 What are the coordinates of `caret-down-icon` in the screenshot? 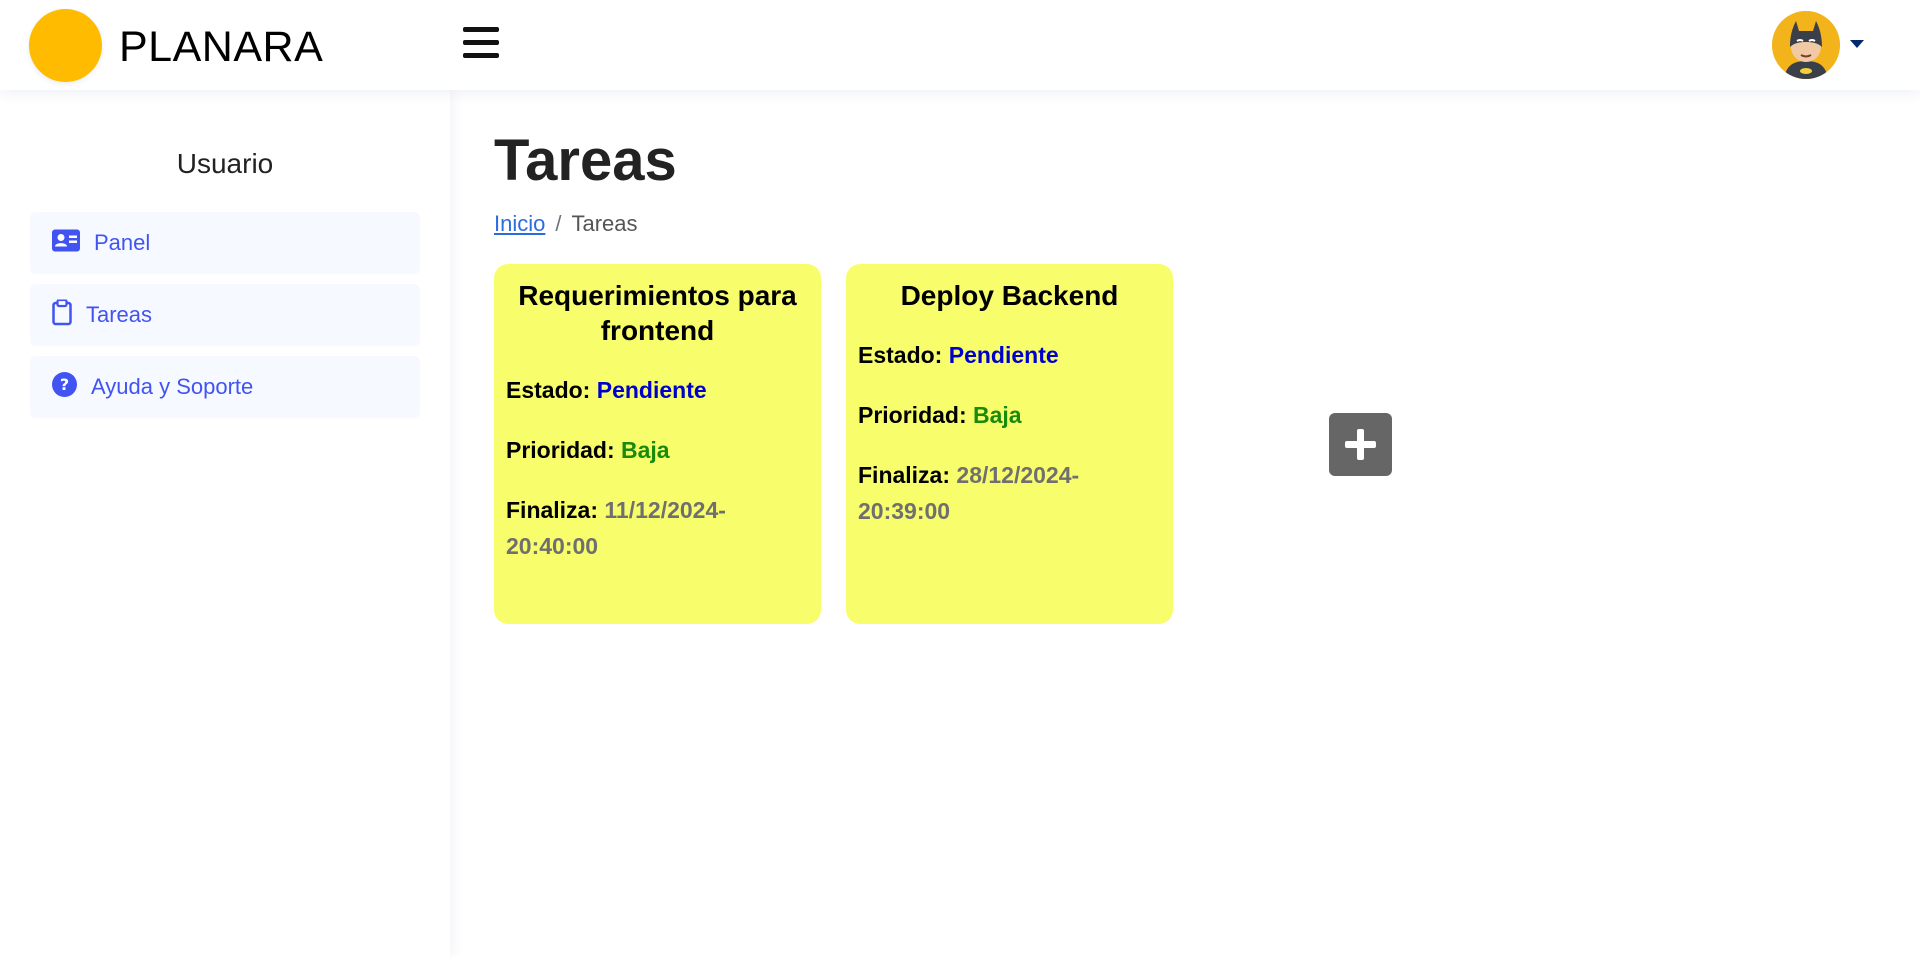 It's located at (1857, 44).